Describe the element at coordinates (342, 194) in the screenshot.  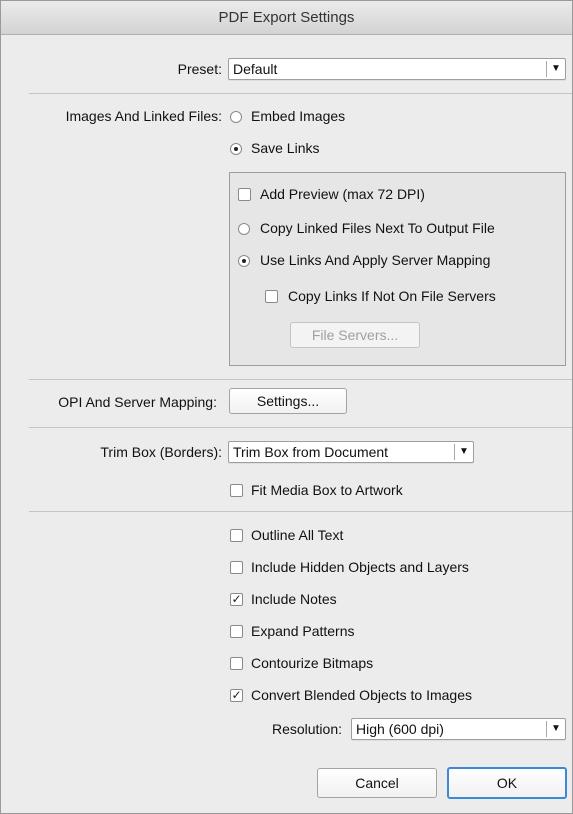
I see `add-preview-label: Add Preview (max 72 DPI)` at that location.